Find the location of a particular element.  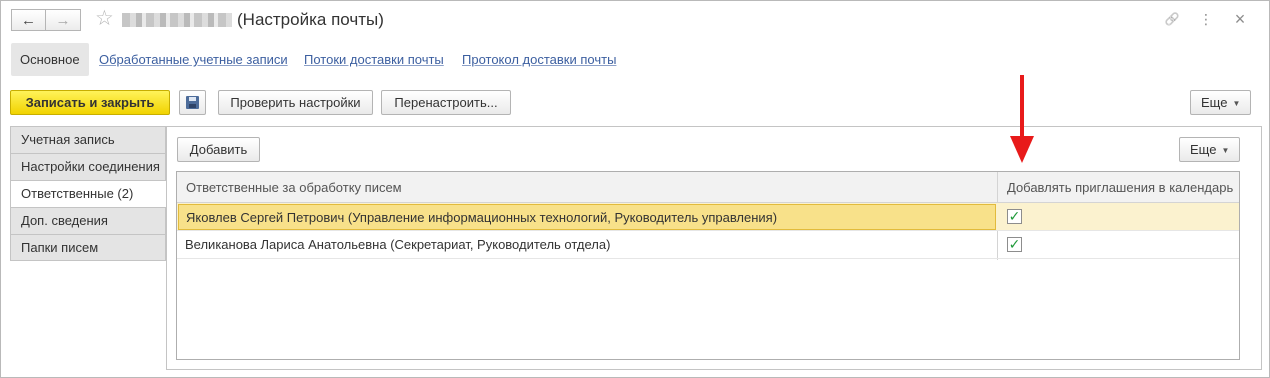

tab-processed-accounts: Обработанные учетные записи is located at coordinates (193, 59).